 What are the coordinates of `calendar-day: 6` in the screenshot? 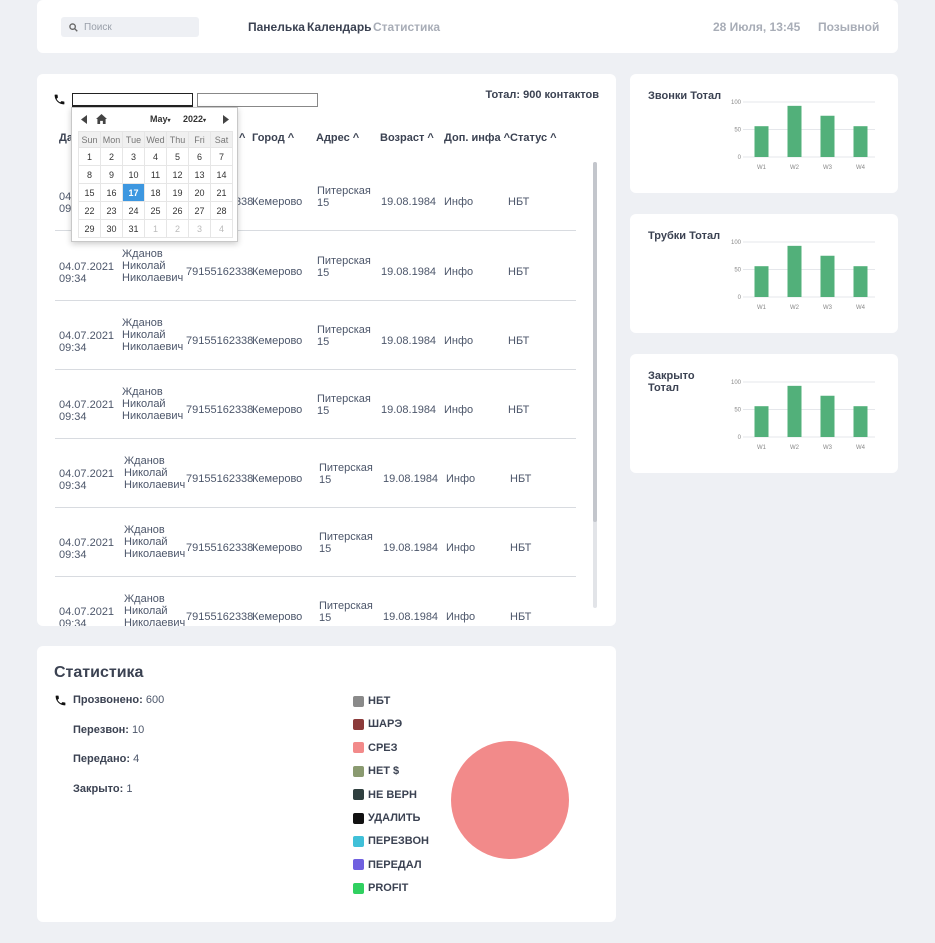 It's located at (199, 156).